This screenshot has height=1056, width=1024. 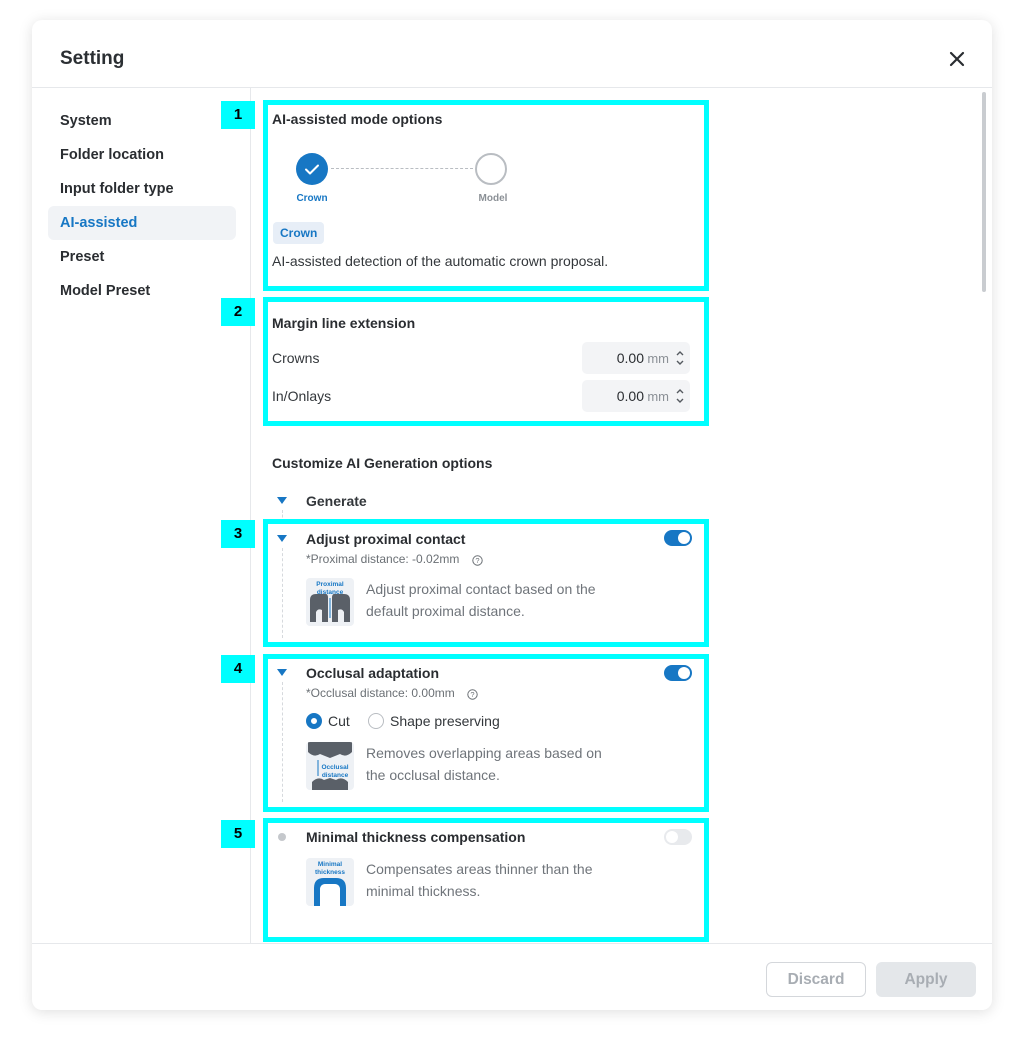 What do you see at coordinates (433, 775) in the screenshot?
I see `occlusal-desc-line2: the occlusal distance.` at bounding box center [433, 775].